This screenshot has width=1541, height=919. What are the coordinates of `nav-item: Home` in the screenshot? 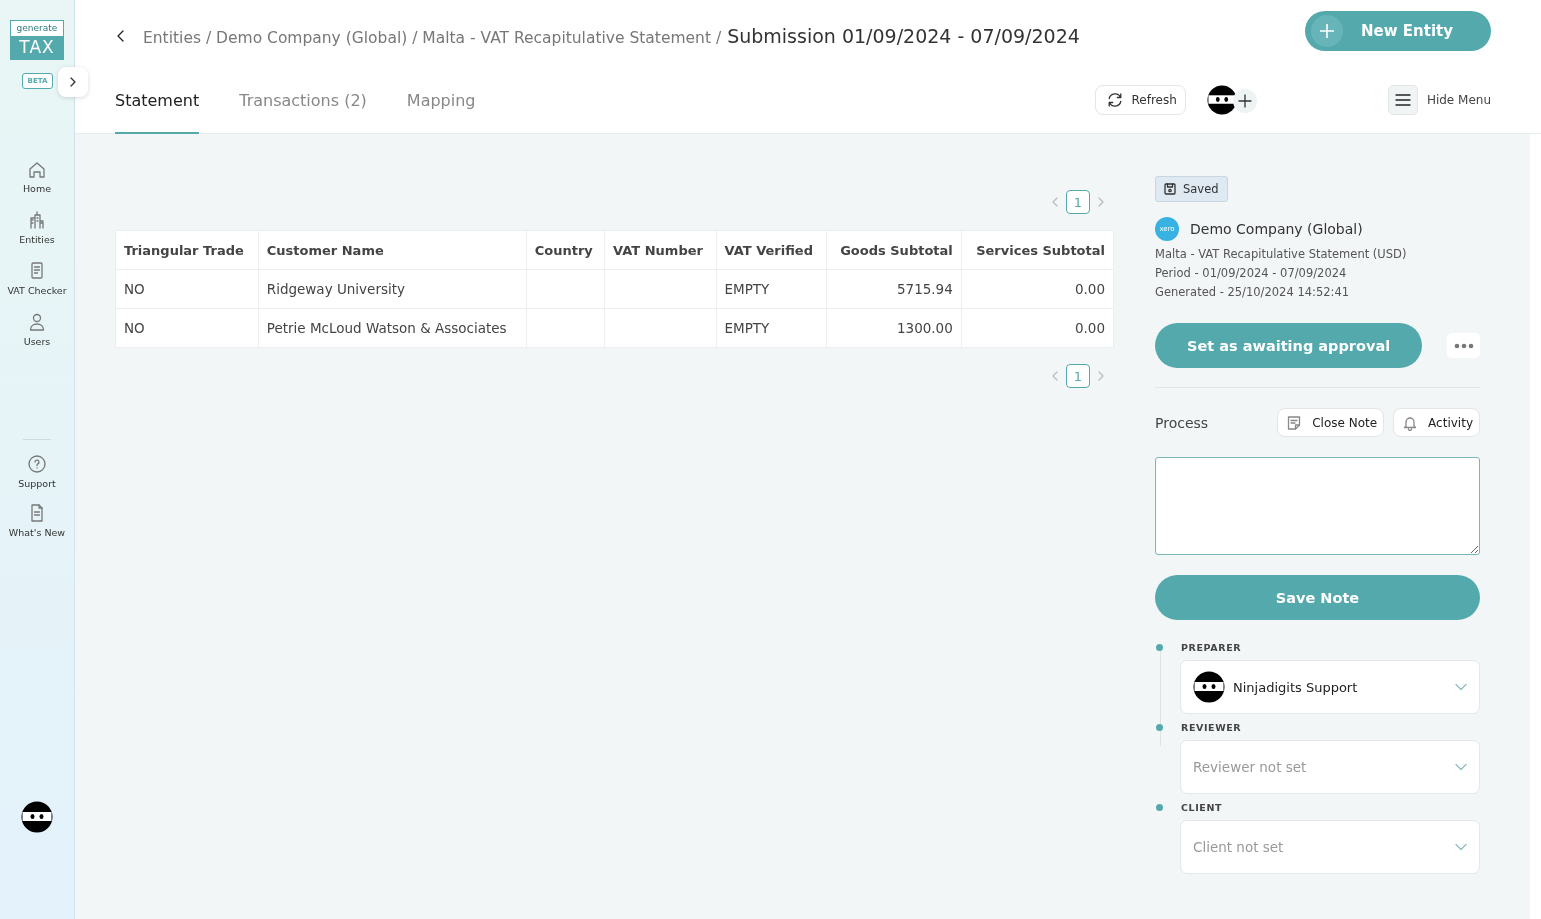 It's located at (37, 177).